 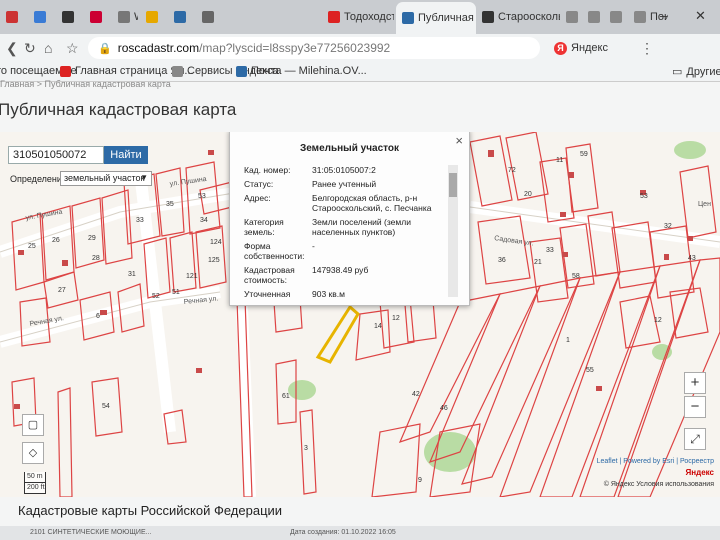 What do you see at coordinates (56, 240) in the screenshot?
I see `plot-number: 26` at bounding box center [56, 240].